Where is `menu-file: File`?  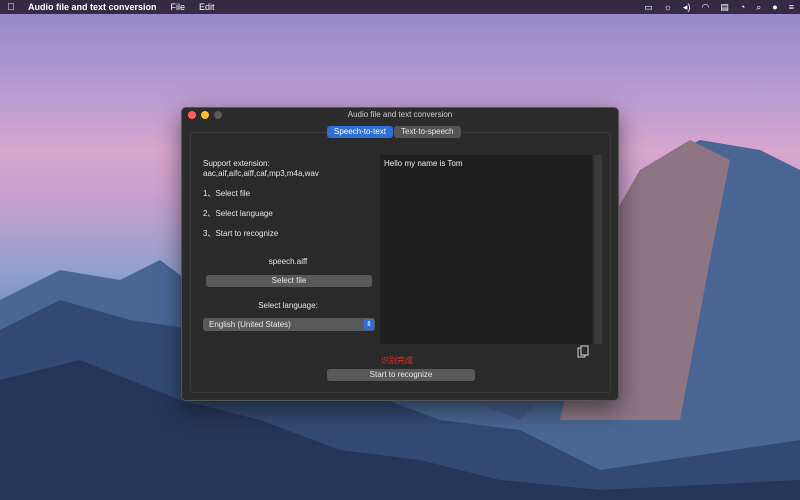
menu-file: File is located at coordinates (178, 7).